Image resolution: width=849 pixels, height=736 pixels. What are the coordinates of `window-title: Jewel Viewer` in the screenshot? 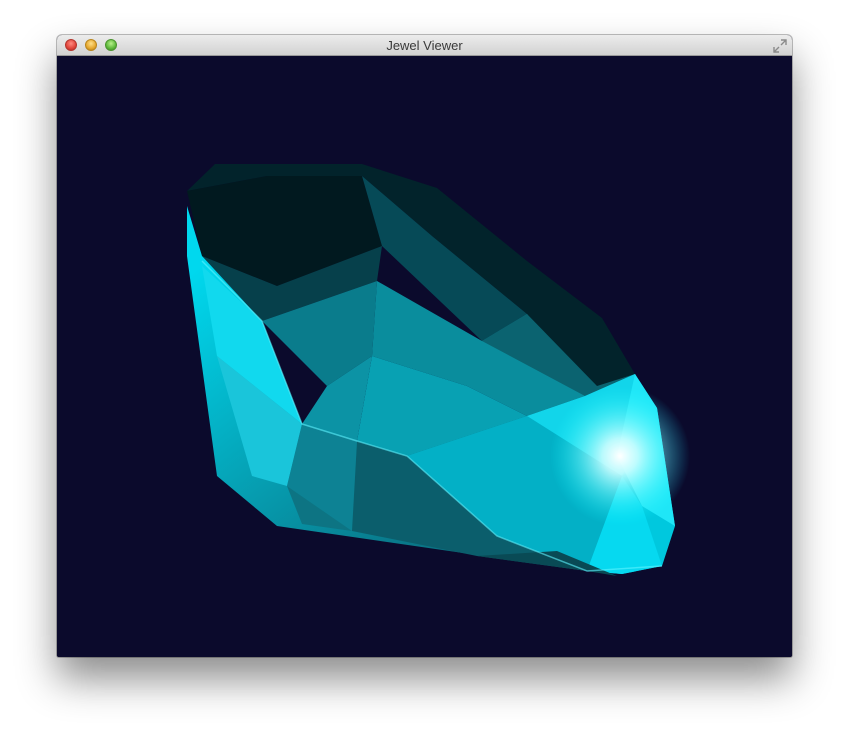 It's located at (424, 45).